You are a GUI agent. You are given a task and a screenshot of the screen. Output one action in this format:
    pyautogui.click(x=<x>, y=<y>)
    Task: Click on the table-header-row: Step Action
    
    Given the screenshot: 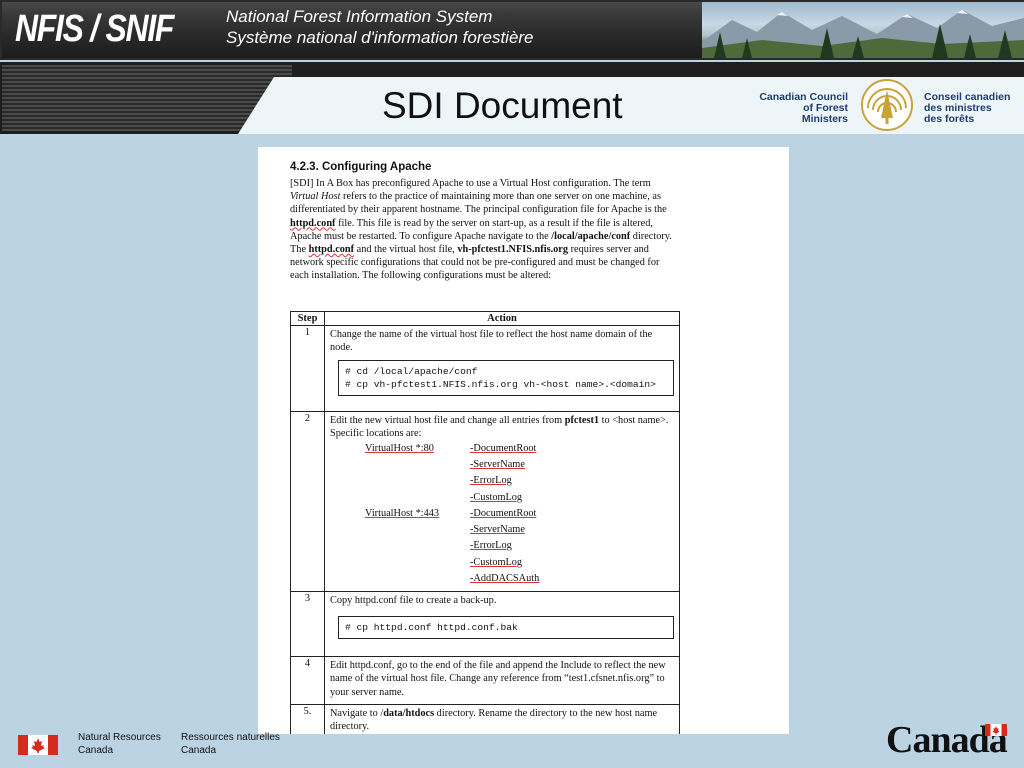 What is the action you would take?
    pyautogui.click(x=485, y=318)
    